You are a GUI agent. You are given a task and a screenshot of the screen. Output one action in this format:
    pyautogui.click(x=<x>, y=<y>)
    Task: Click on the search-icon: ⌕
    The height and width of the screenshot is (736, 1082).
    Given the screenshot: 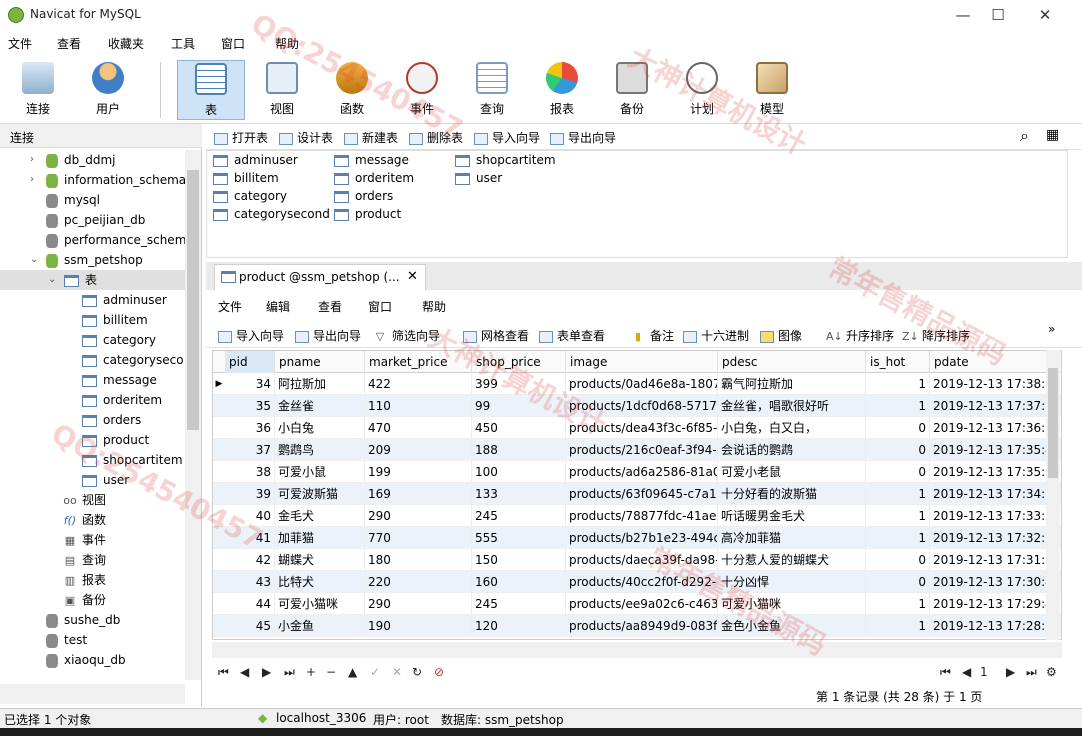 What is the action you would take?
    pyautogui.click(x=1024, y=136)
    